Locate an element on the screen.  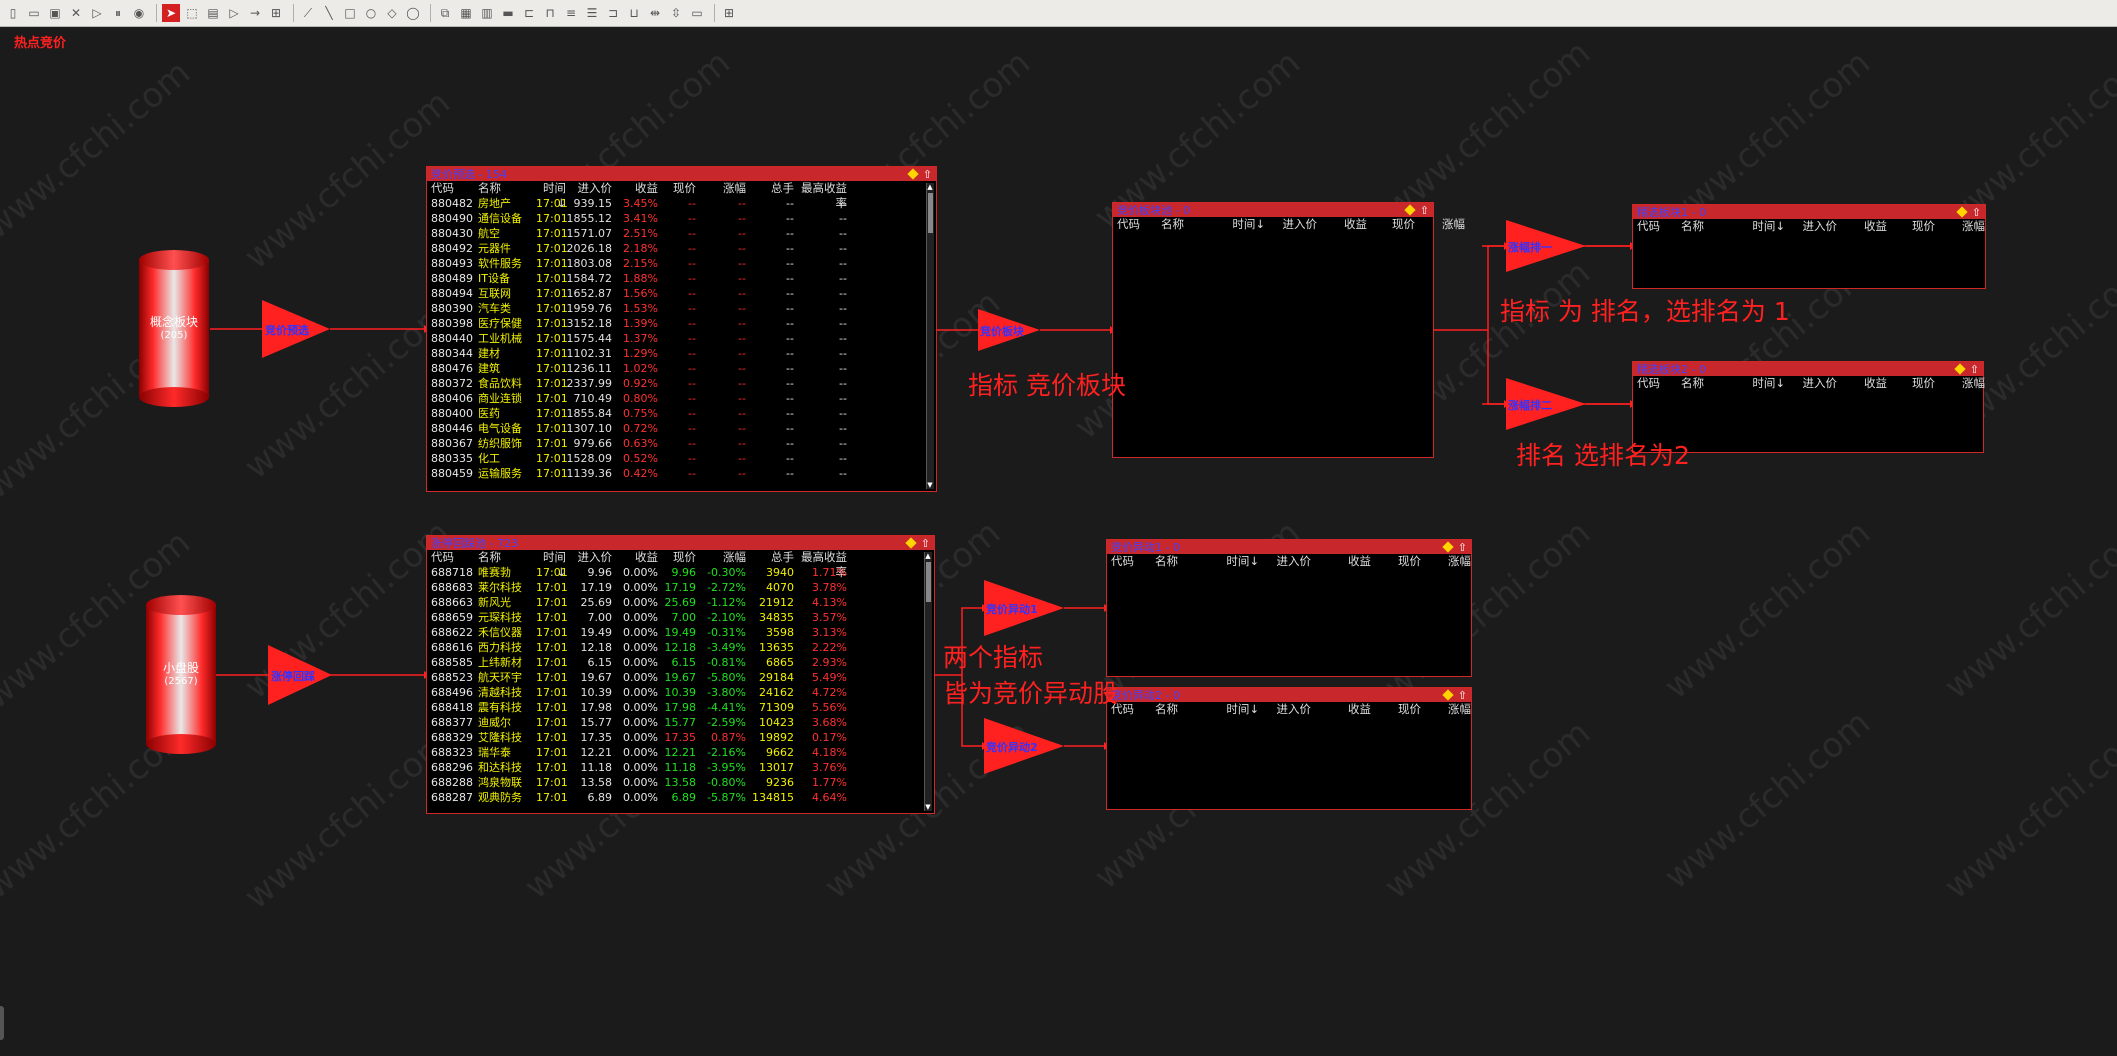
panel-auction-anomaly-2: 竞价异动2 - 0 ⇧ 代码 名称 时间↓ 进入价 收益 现价 涨幅 is located at coordinates (1289, 748).